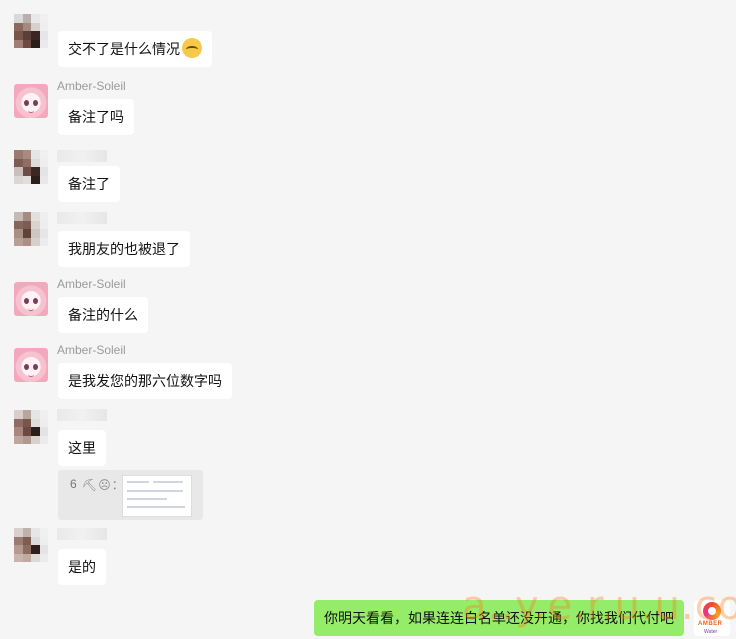 The height and width of the screenshot is (639, 736). I want to click on message-text: 这里, so click(82, 448).